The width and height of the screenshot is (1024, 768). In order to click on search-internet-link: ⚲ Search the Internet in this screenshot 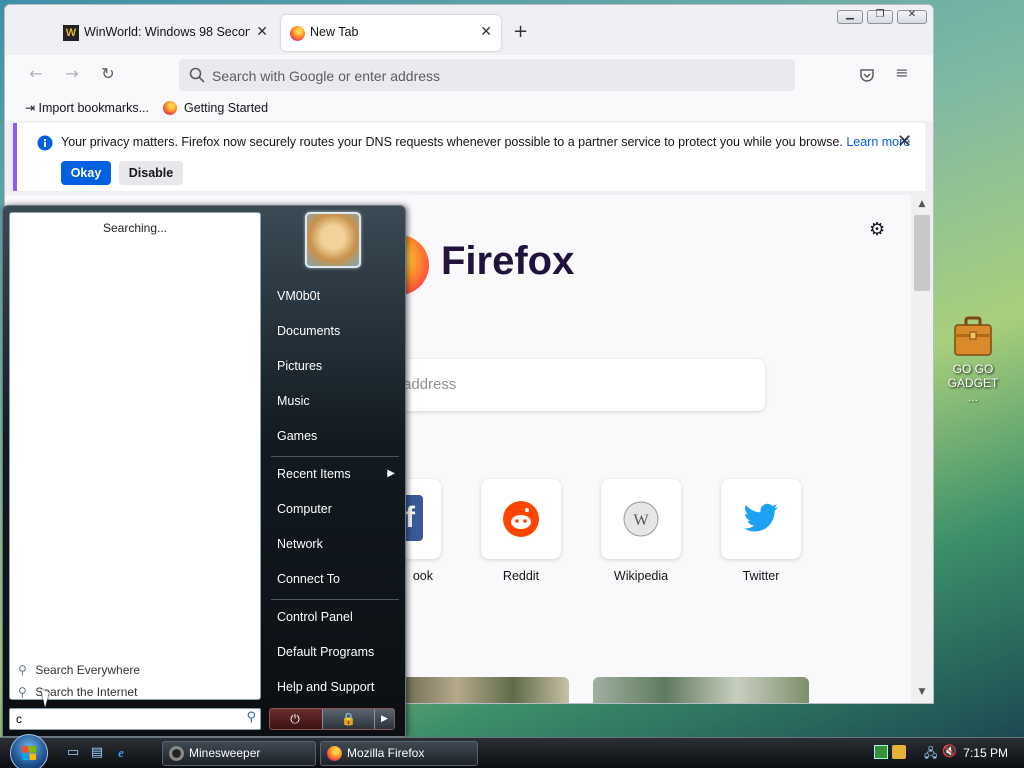, I will do `click(77, 692)`.